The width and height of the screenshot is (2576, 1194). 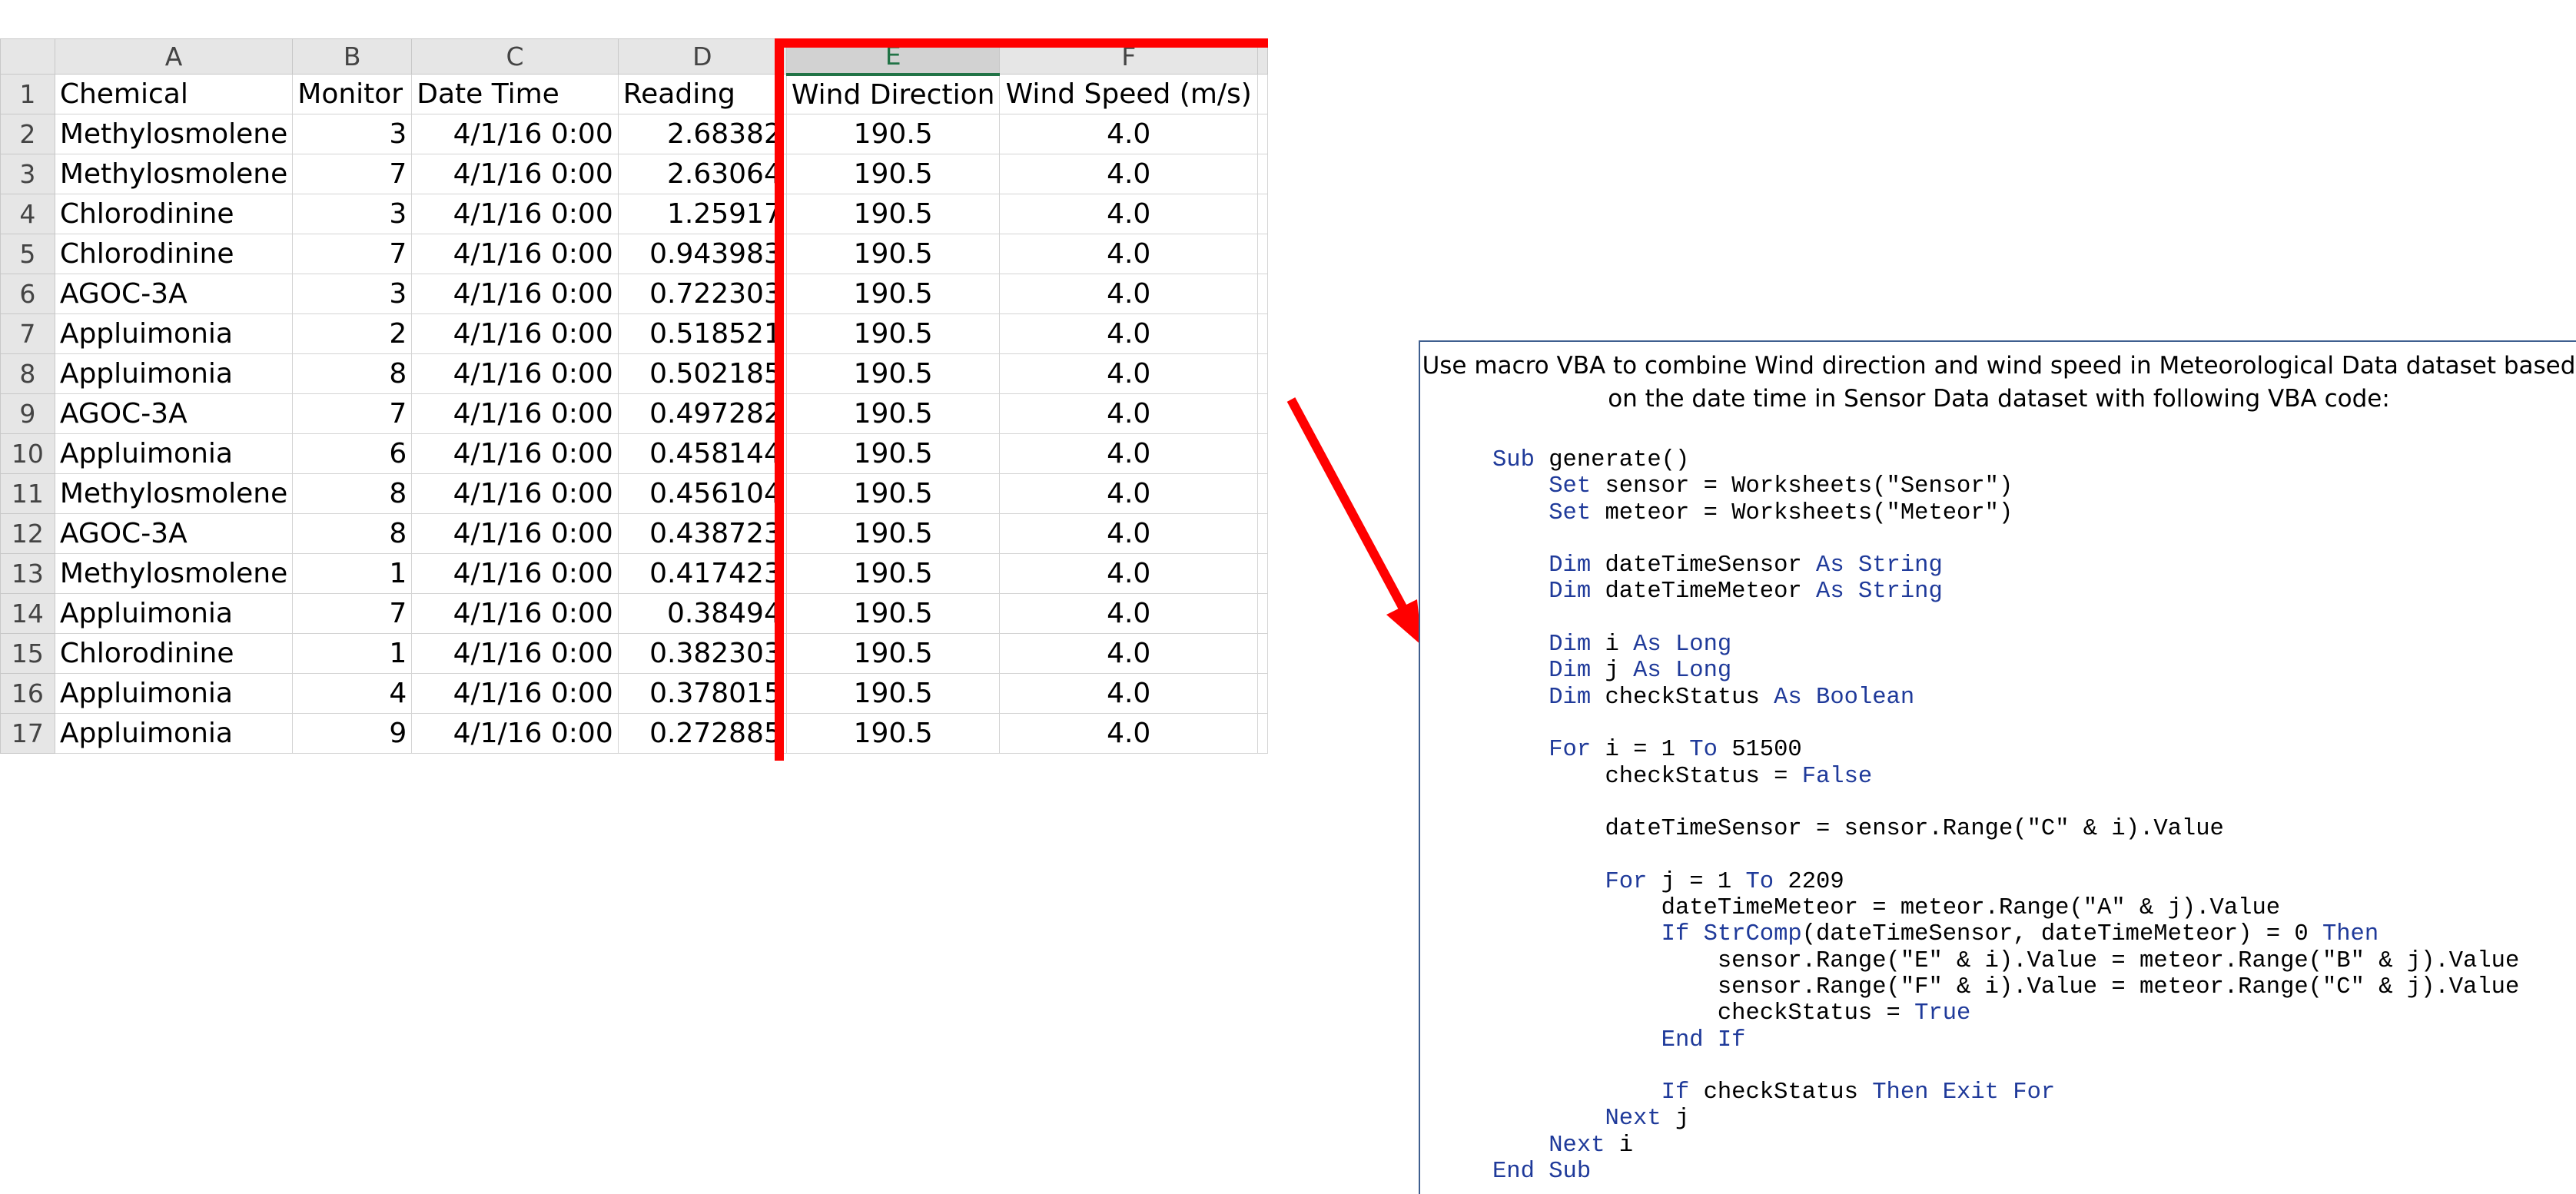 I want to click on data-cell: 0.456104, so click(x=702, y=493).